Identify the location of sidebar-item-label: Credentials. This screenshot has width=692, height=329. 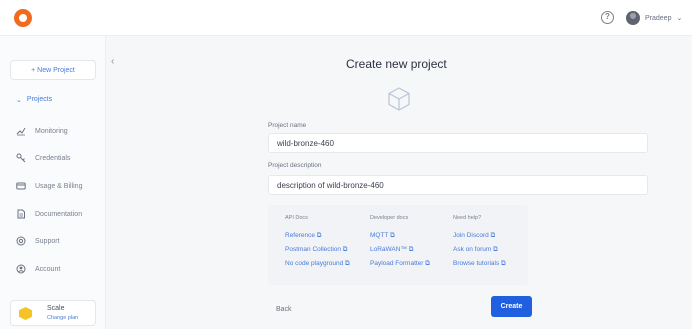
(53, 158).